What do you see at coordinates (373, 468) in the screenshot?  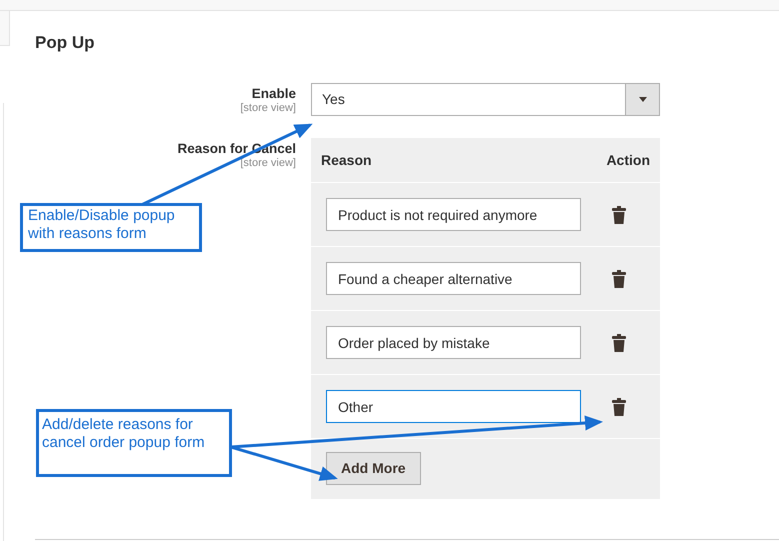 I see `add-more-button: Add More` at bounding box center [373, 468].